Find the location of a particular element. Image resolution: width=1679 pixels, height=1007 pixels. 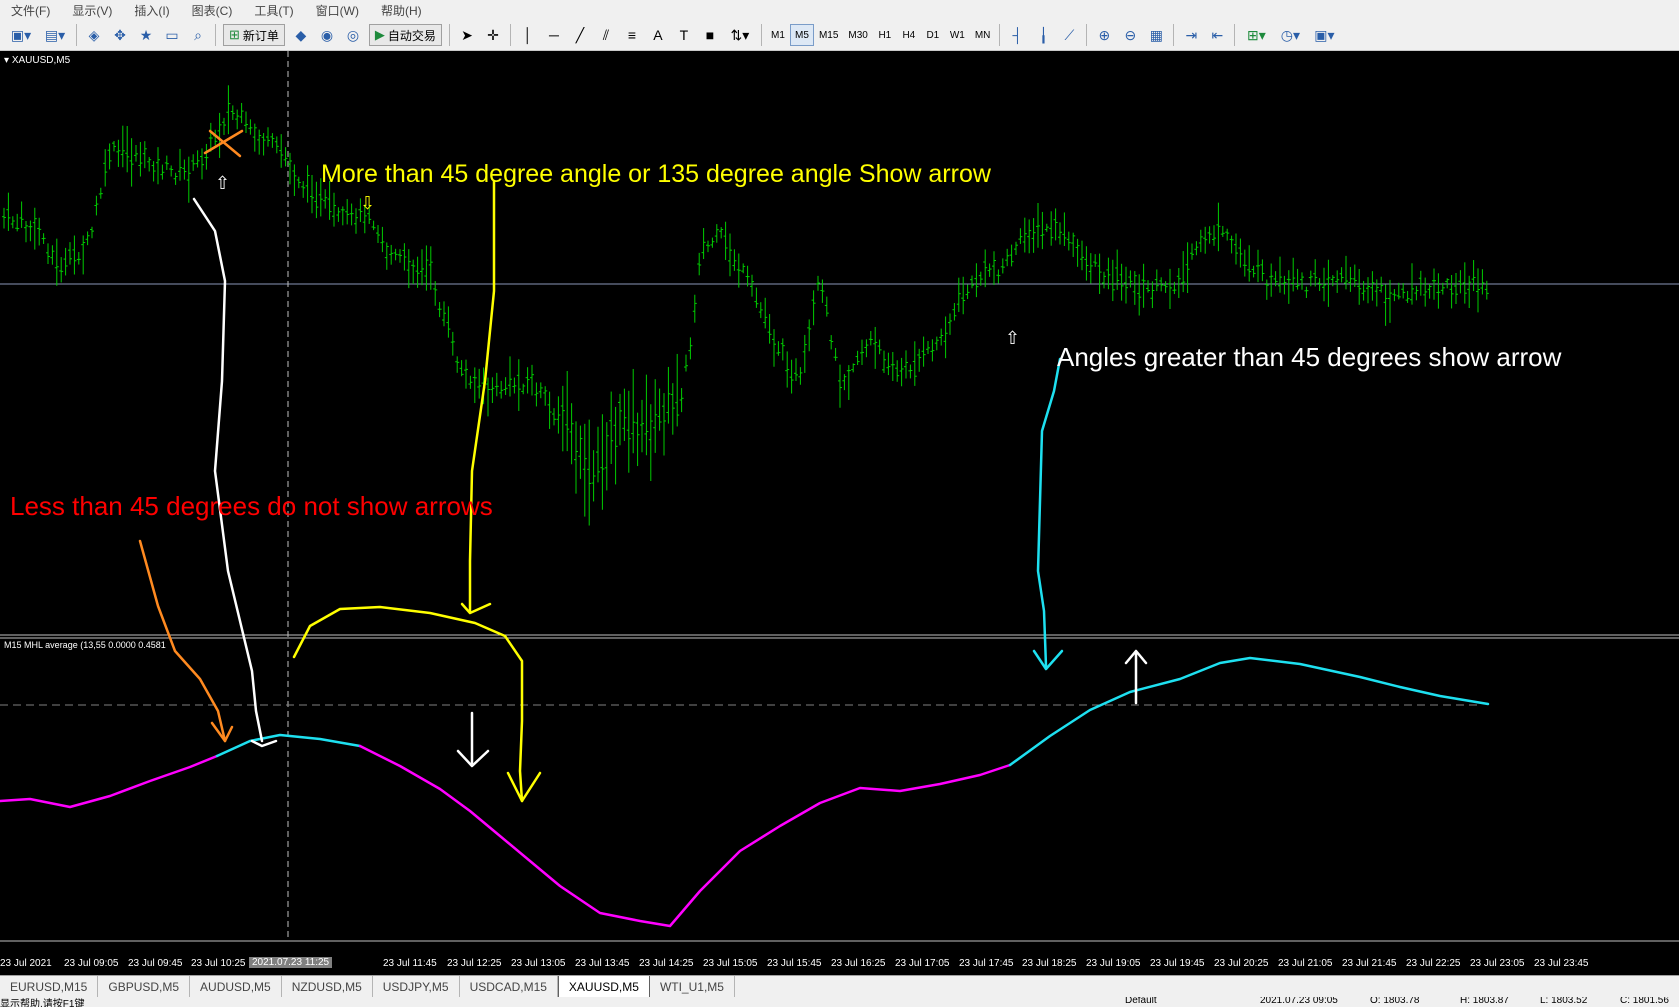

rectangle-icon: ■ is located at coordinates (710, 35).